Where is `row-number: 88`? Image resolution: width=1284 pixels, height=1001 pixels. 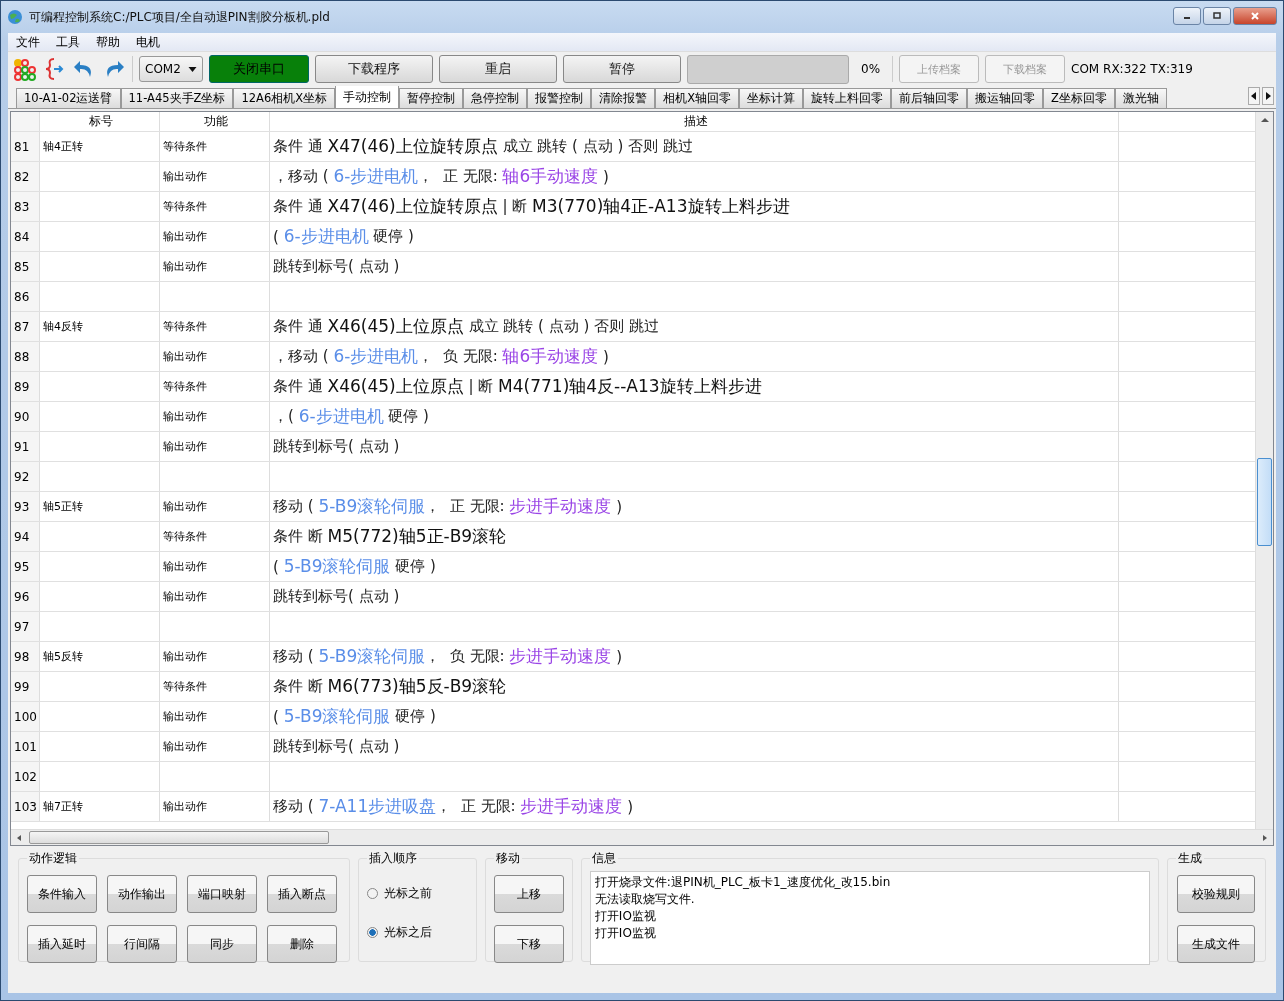
row-number: 88 is located at coordinates (25, 356).